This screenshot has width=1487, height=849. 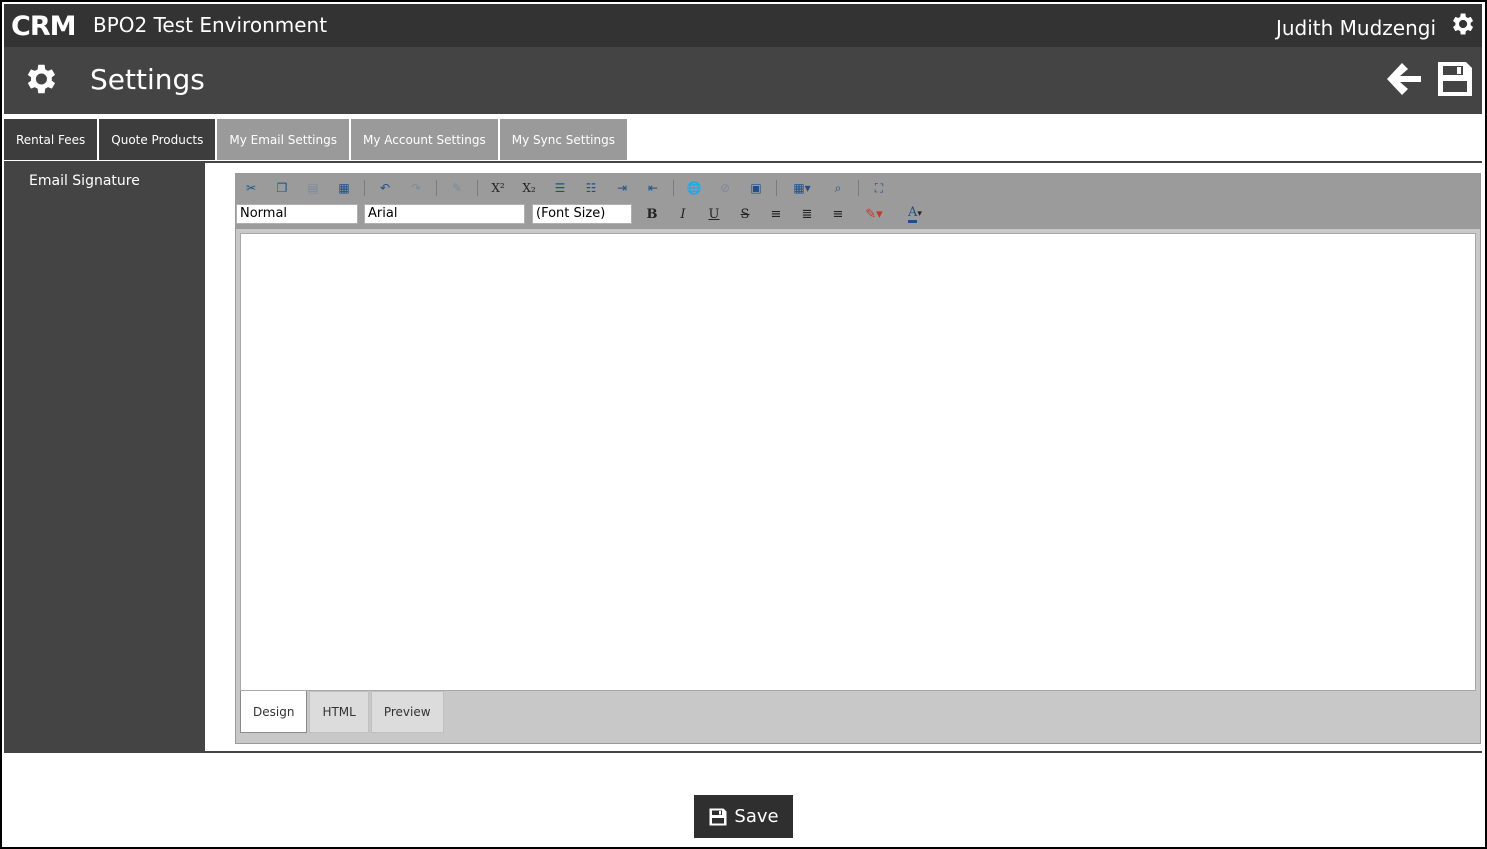 What do you see at coordinates (591, 188) in the screenshot?
I see `unordered-list-icon: ☷` at bounding box center [591, 188].